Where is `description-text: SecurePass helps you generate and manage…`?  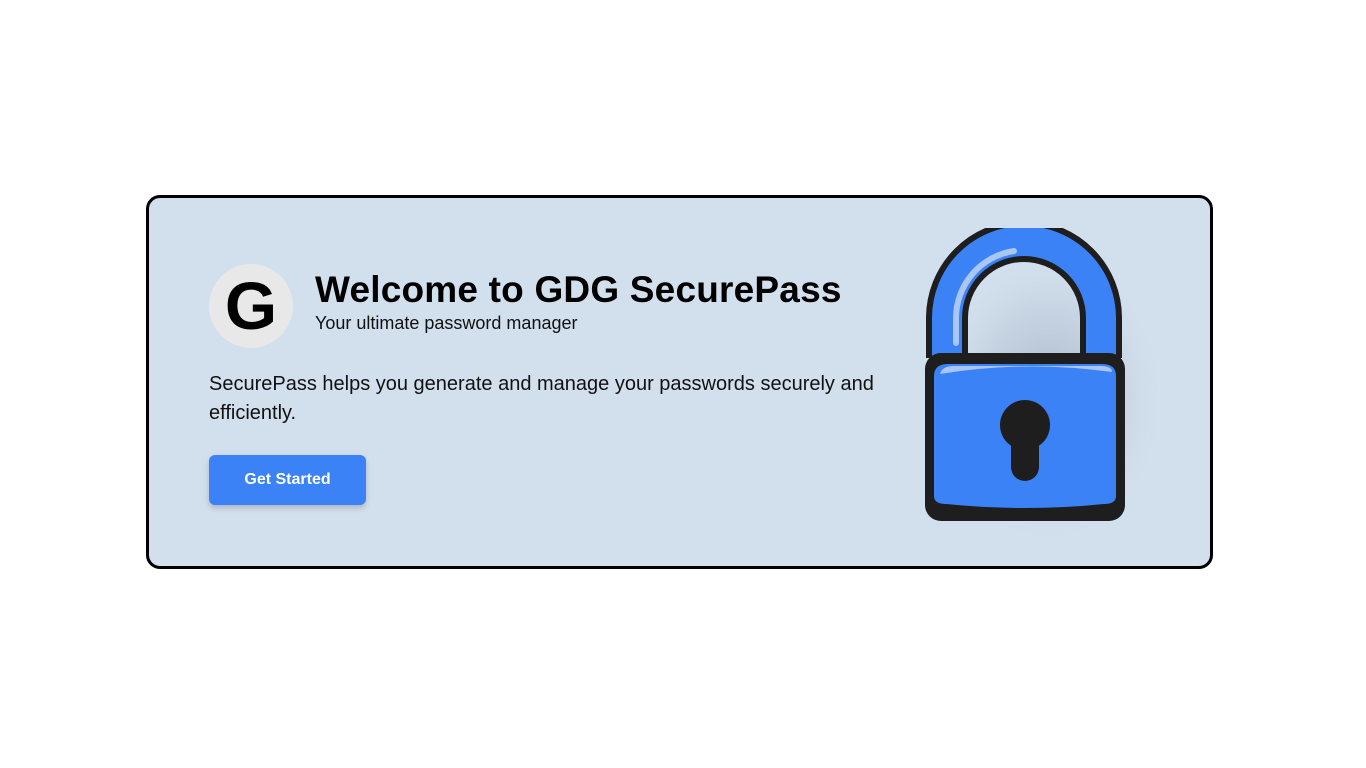
description-text: SecurePass helps you generate and manage… is located at coordinates (541, 398).